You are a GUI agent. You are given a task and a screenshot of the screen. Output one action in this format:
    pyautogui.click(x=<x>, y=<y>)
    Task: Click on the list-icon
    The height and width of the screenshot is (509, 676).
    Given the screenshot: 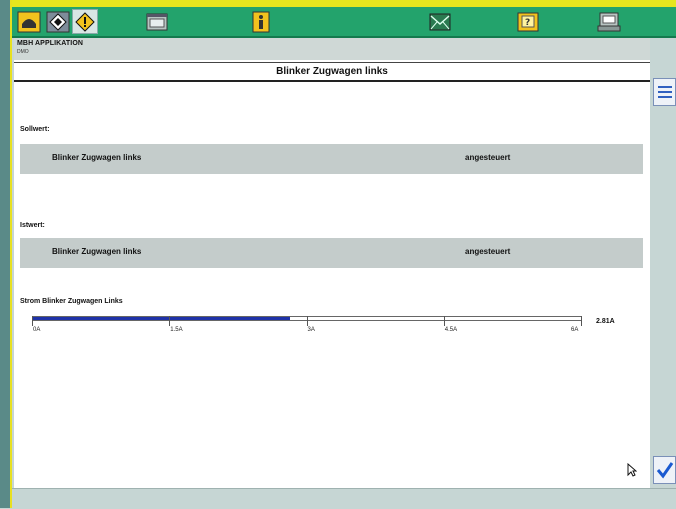 What is the action you would take?
    pyautogui.click(x=664, y=92)
    